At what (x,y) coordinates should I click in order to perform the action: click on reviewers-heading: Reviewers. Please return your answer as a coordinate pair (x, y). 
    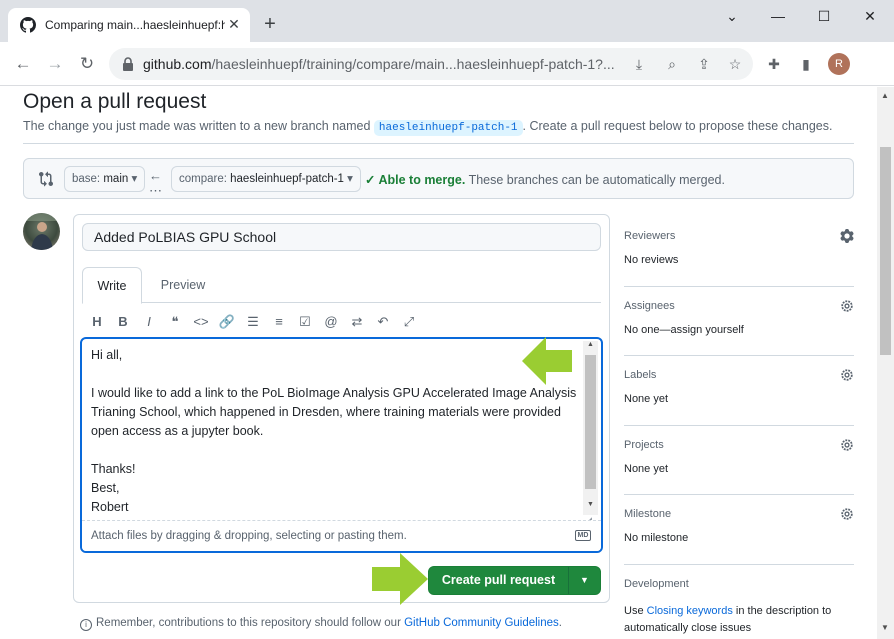
    Looking at the image, I should click on (649, 236).